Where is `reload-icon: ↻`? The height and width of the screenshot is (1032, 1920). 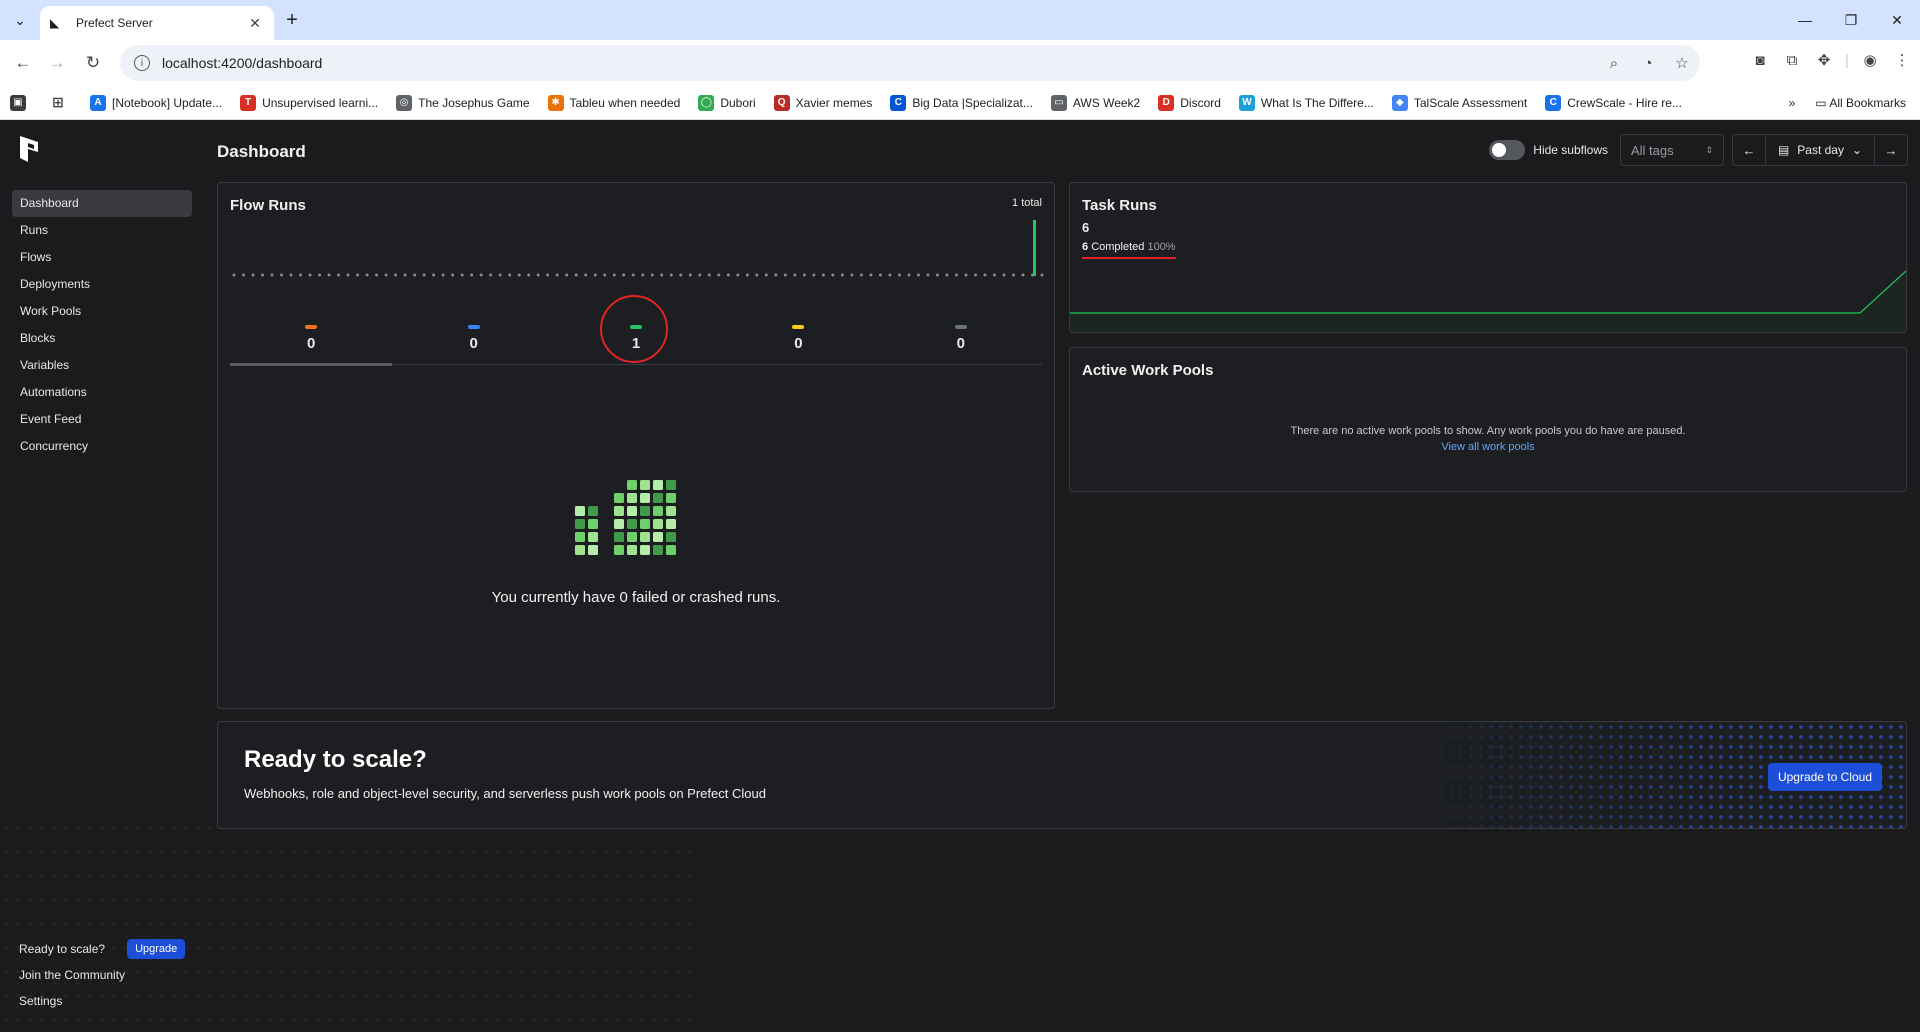 reload-icon: ↻ is located at coordinates (93, 63).